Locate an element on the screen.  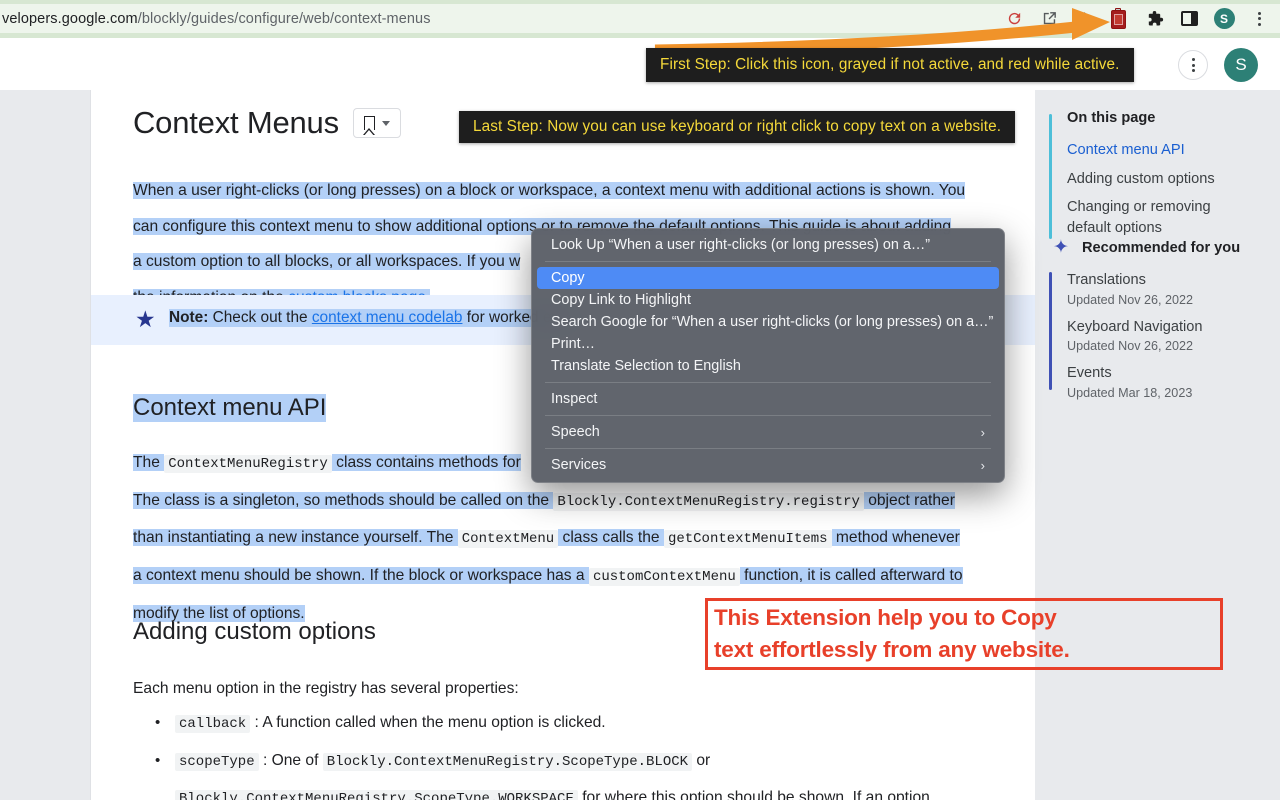
api-s4: object rather is located at coordinates (909, 500).